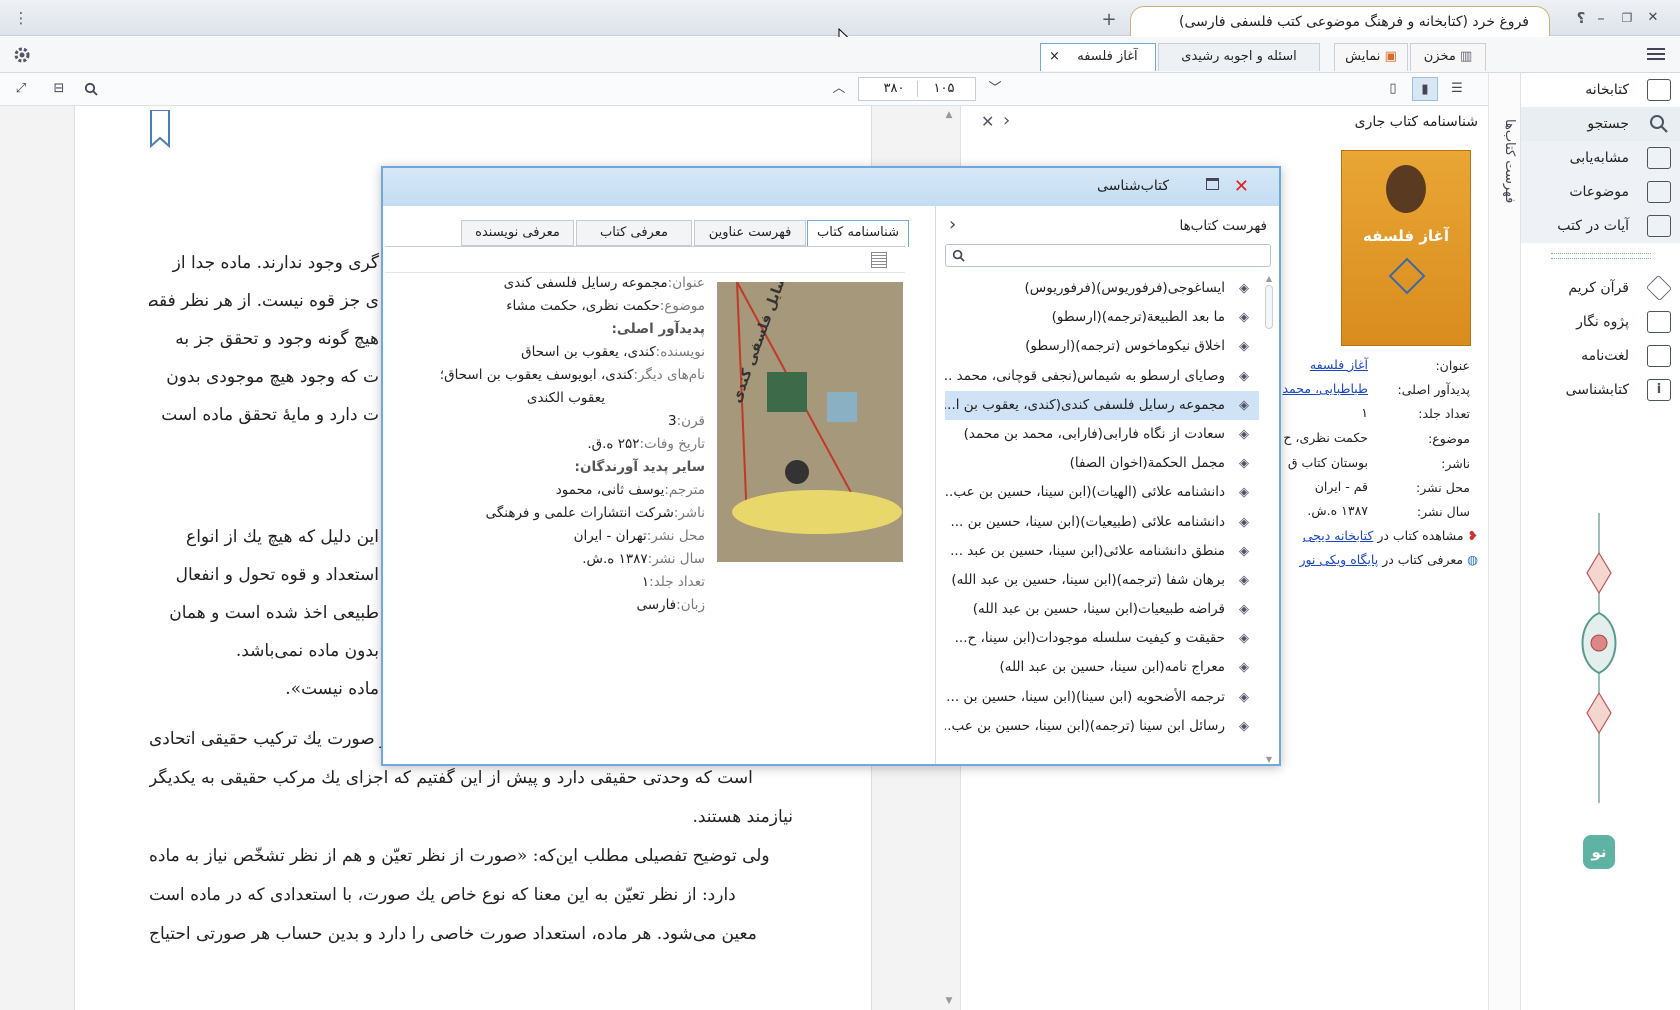 This screenshot has width=1680, height=1010. Describe the element at coordinates (1505, 153) in the screenshot. I see `vertical-label: فهرست کتاب‌ها` at that location.